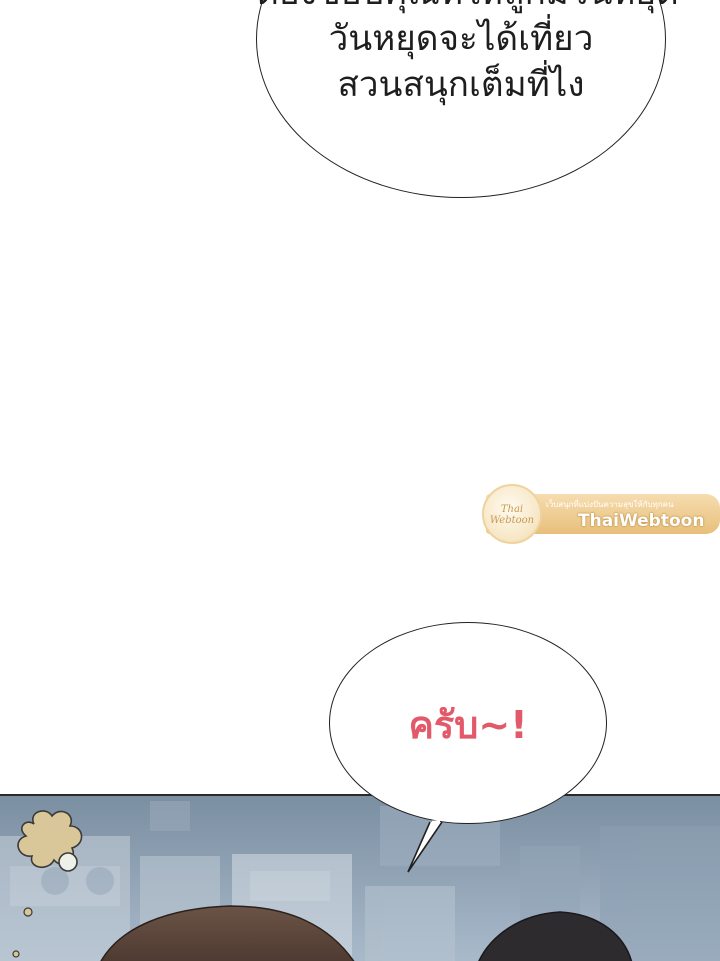  I want to click on speech-line-2: วันหยุดจะได้เที่ยว, so click(461, 39).